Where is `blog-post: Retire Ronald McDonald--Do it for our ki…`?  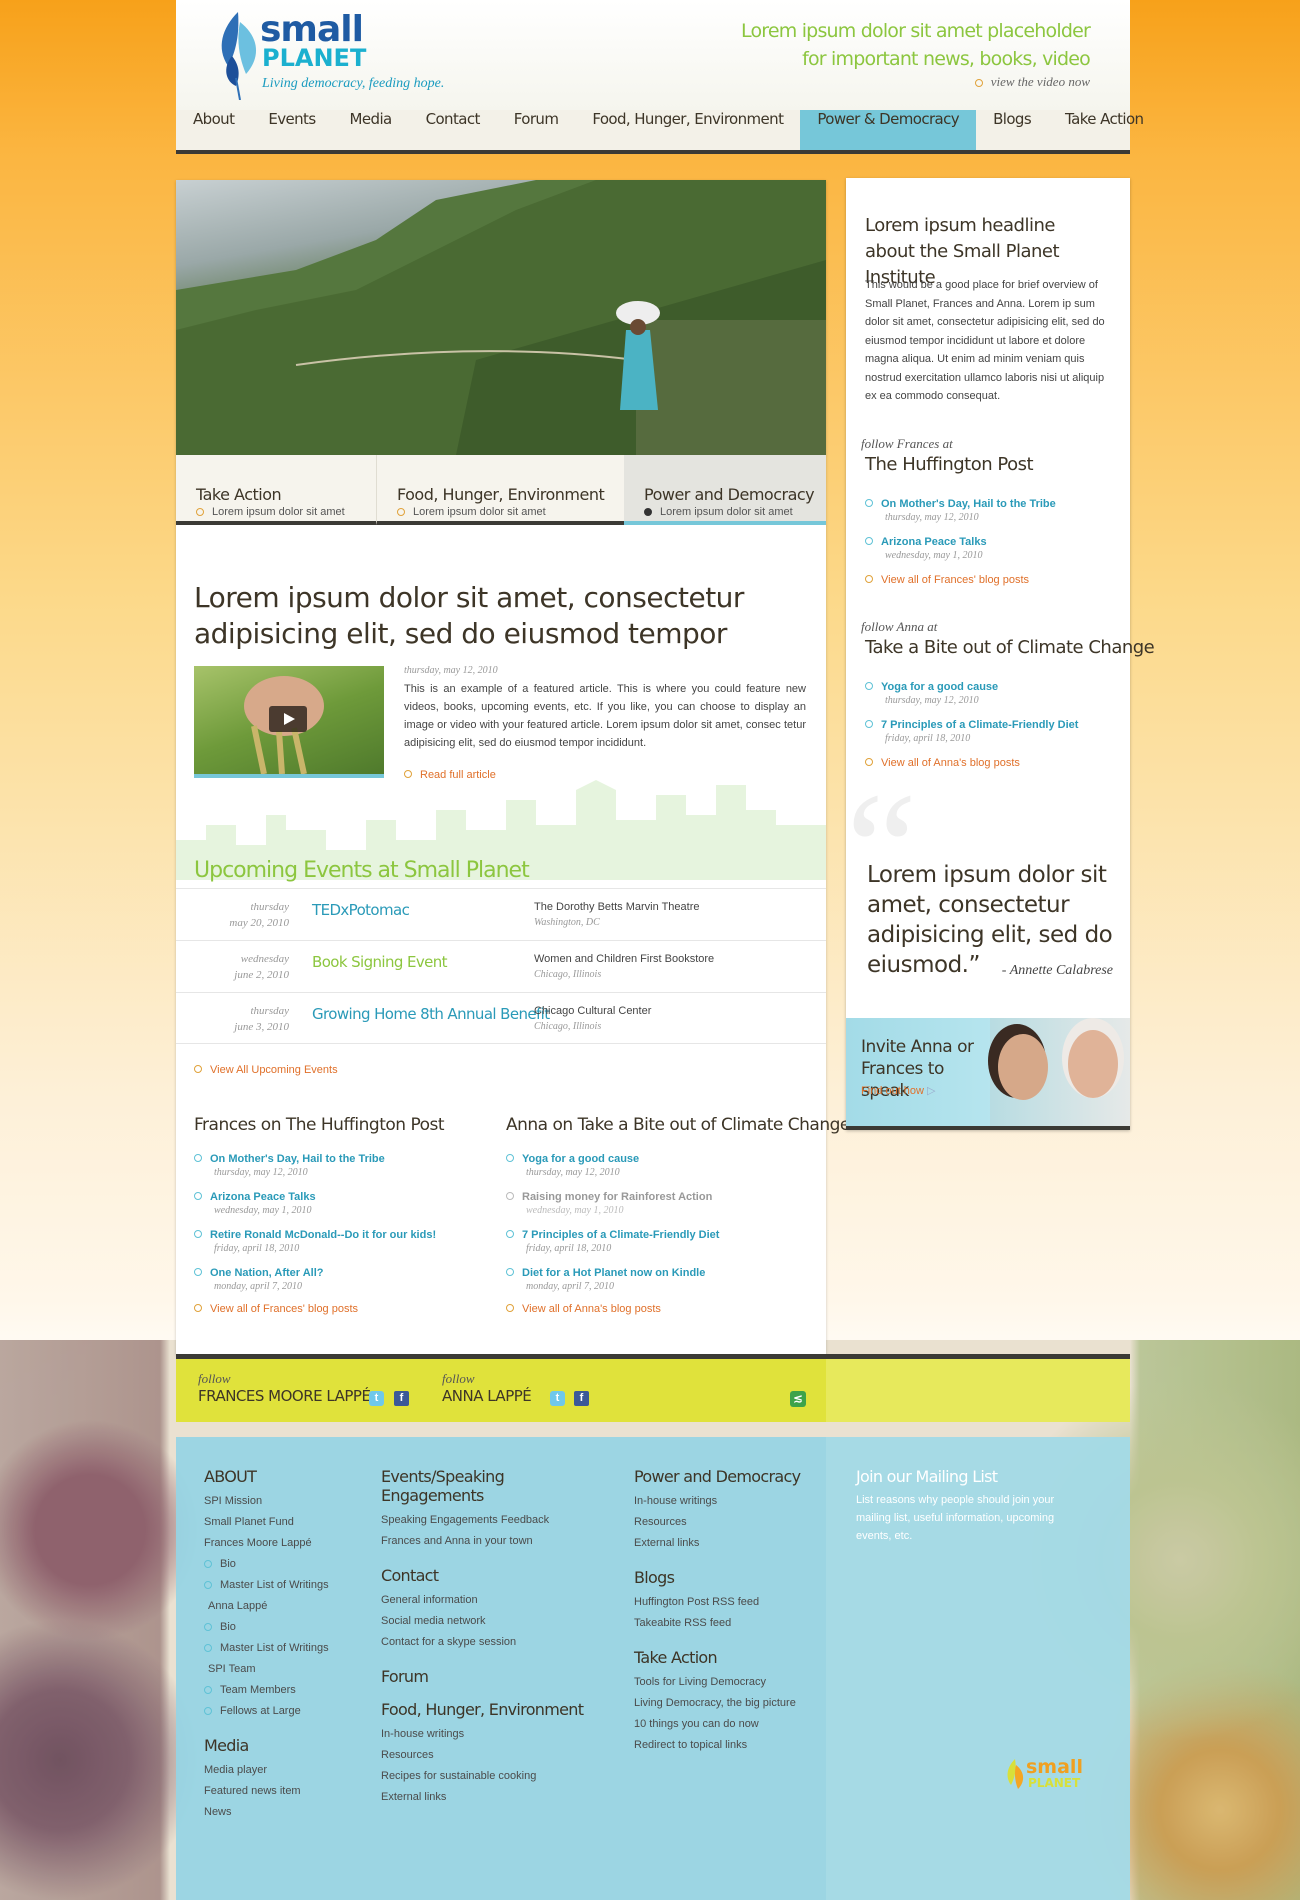
blog-post: Retire Ronald McDonald--Do it for our ki… is located at coordinates (339, 1244).